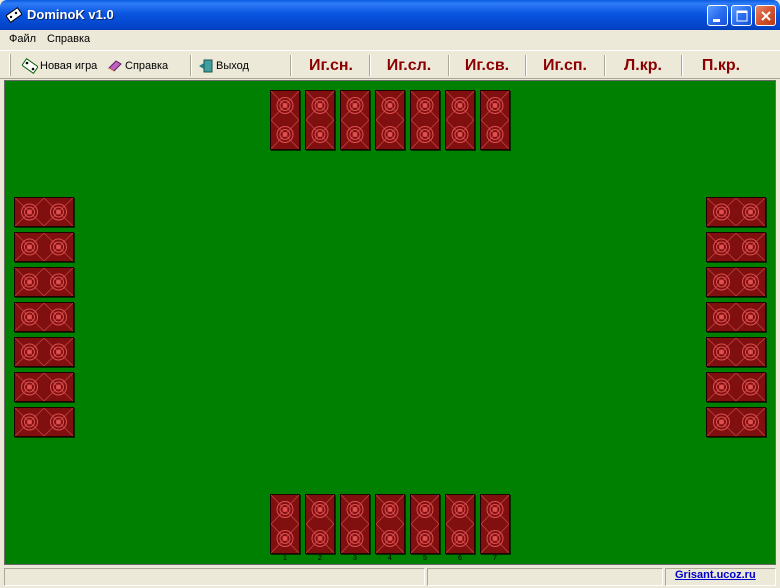  I want to click on tile-number-label: 4, so click(390, 558).